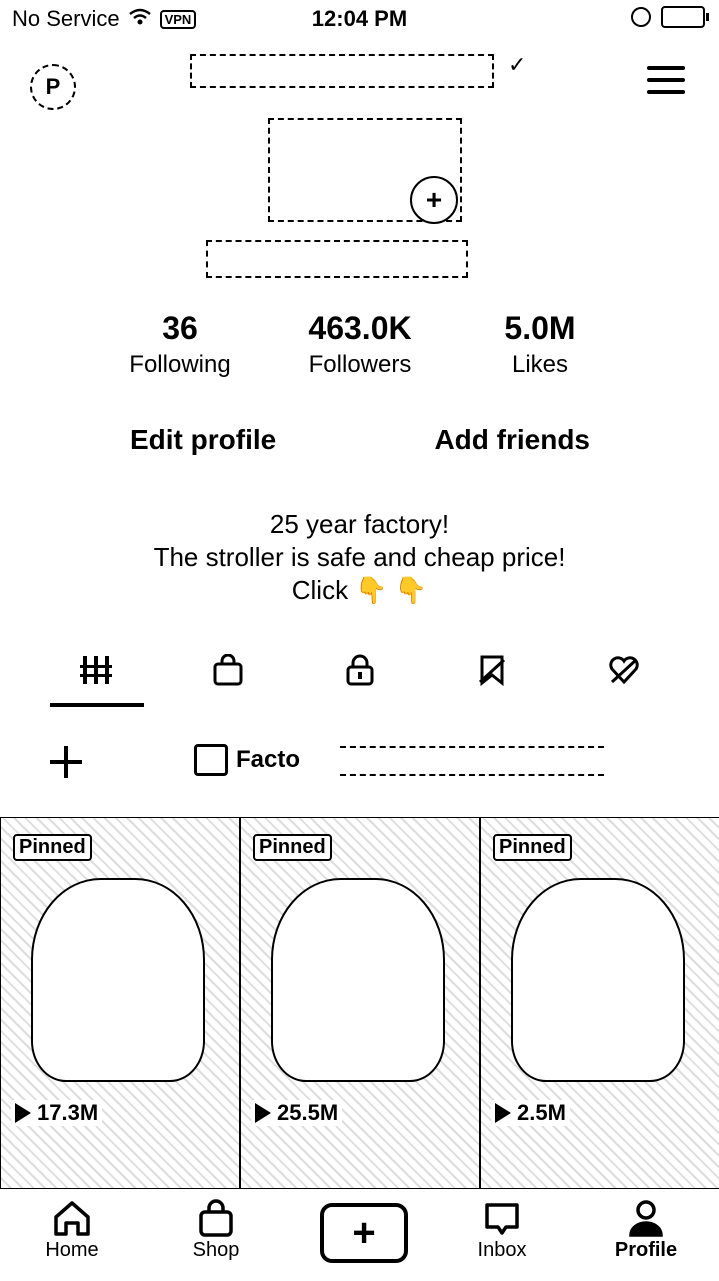  I want to click on profile-actions: Edit profile Add friends, so click(360, 440).